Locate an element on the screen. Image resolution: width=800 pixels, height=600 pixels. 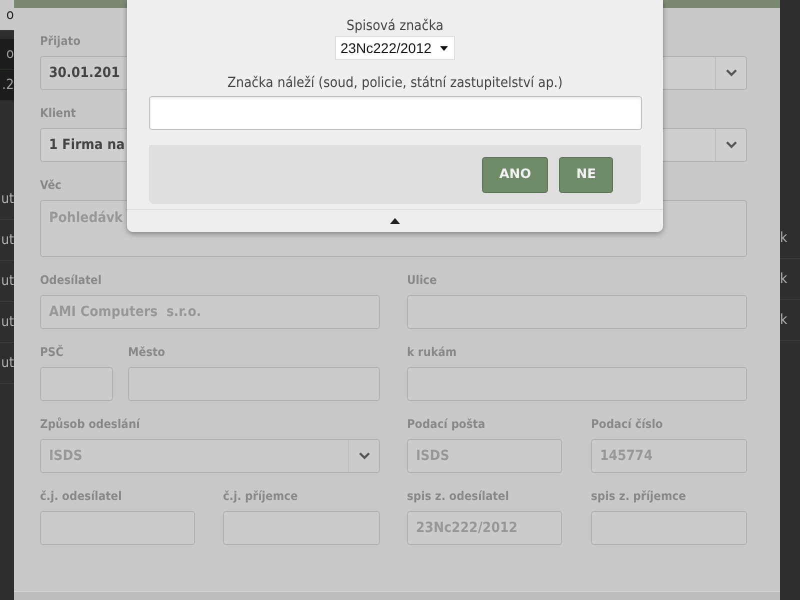
field-label: Klient is located at coordinates (58, 114).